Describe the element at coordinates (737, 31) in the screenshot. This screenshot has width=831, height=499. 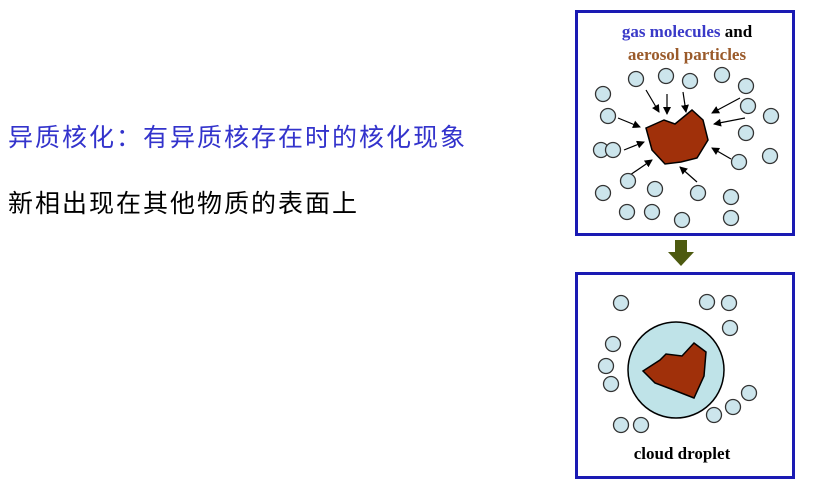
I see `and-label: and` at that location.